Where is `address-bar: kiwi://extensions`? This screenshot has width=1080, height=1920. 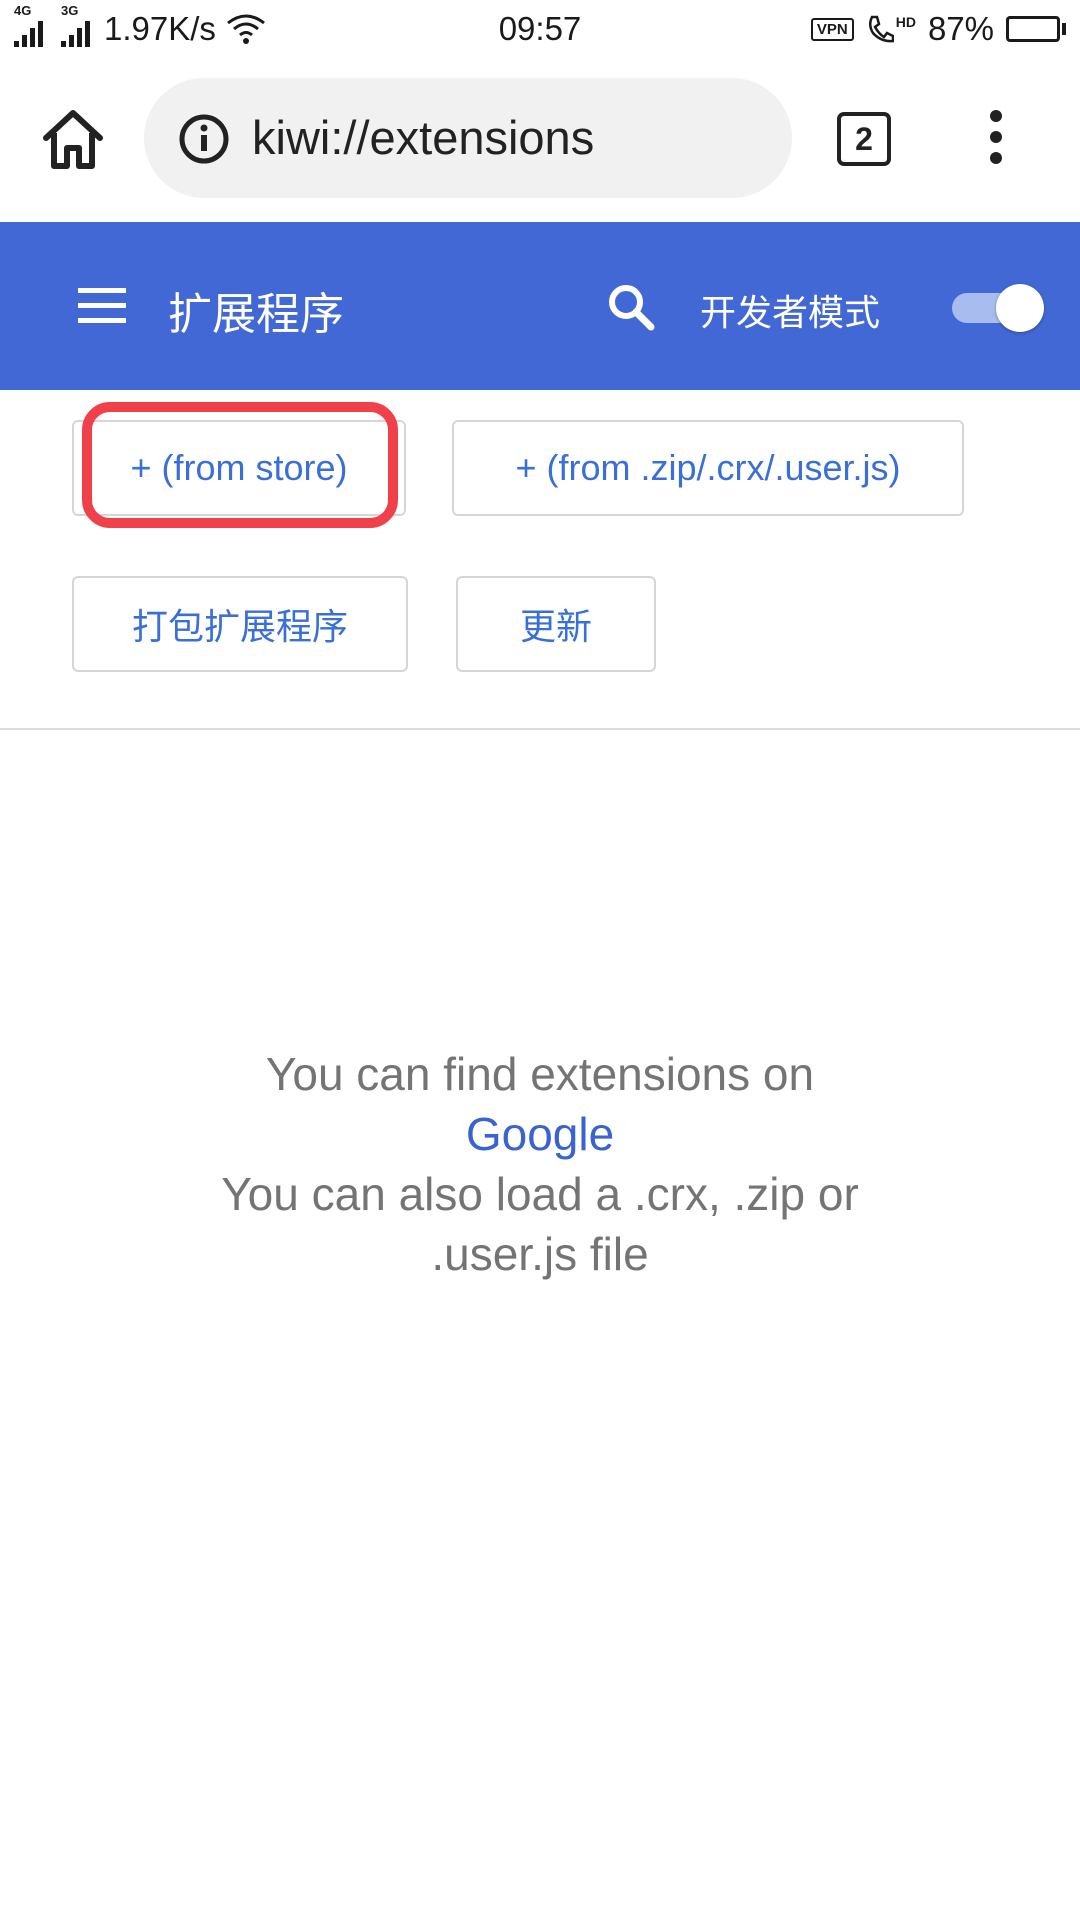
address-bar: kiwi://extensions is located at coordinates (468, 138).